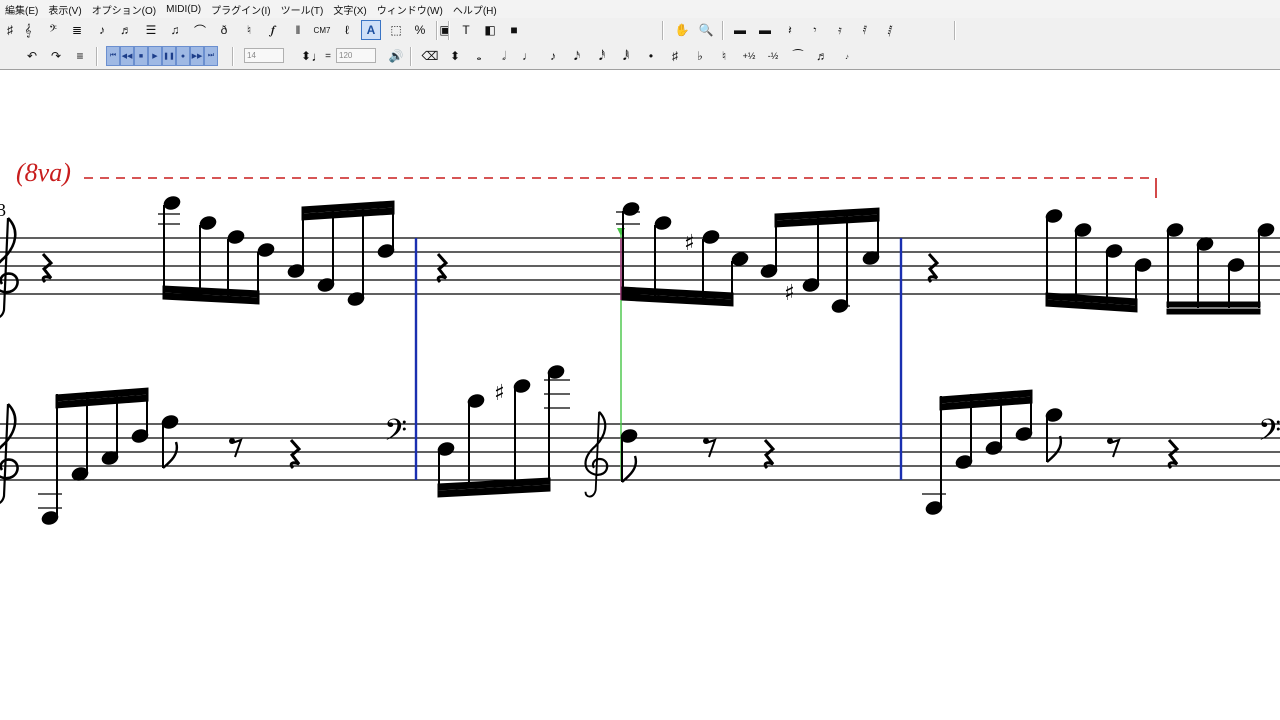  Describe the element at coordinates (302, 9) in the screenshot. I see `menu-item: ツール(T)` at that location.